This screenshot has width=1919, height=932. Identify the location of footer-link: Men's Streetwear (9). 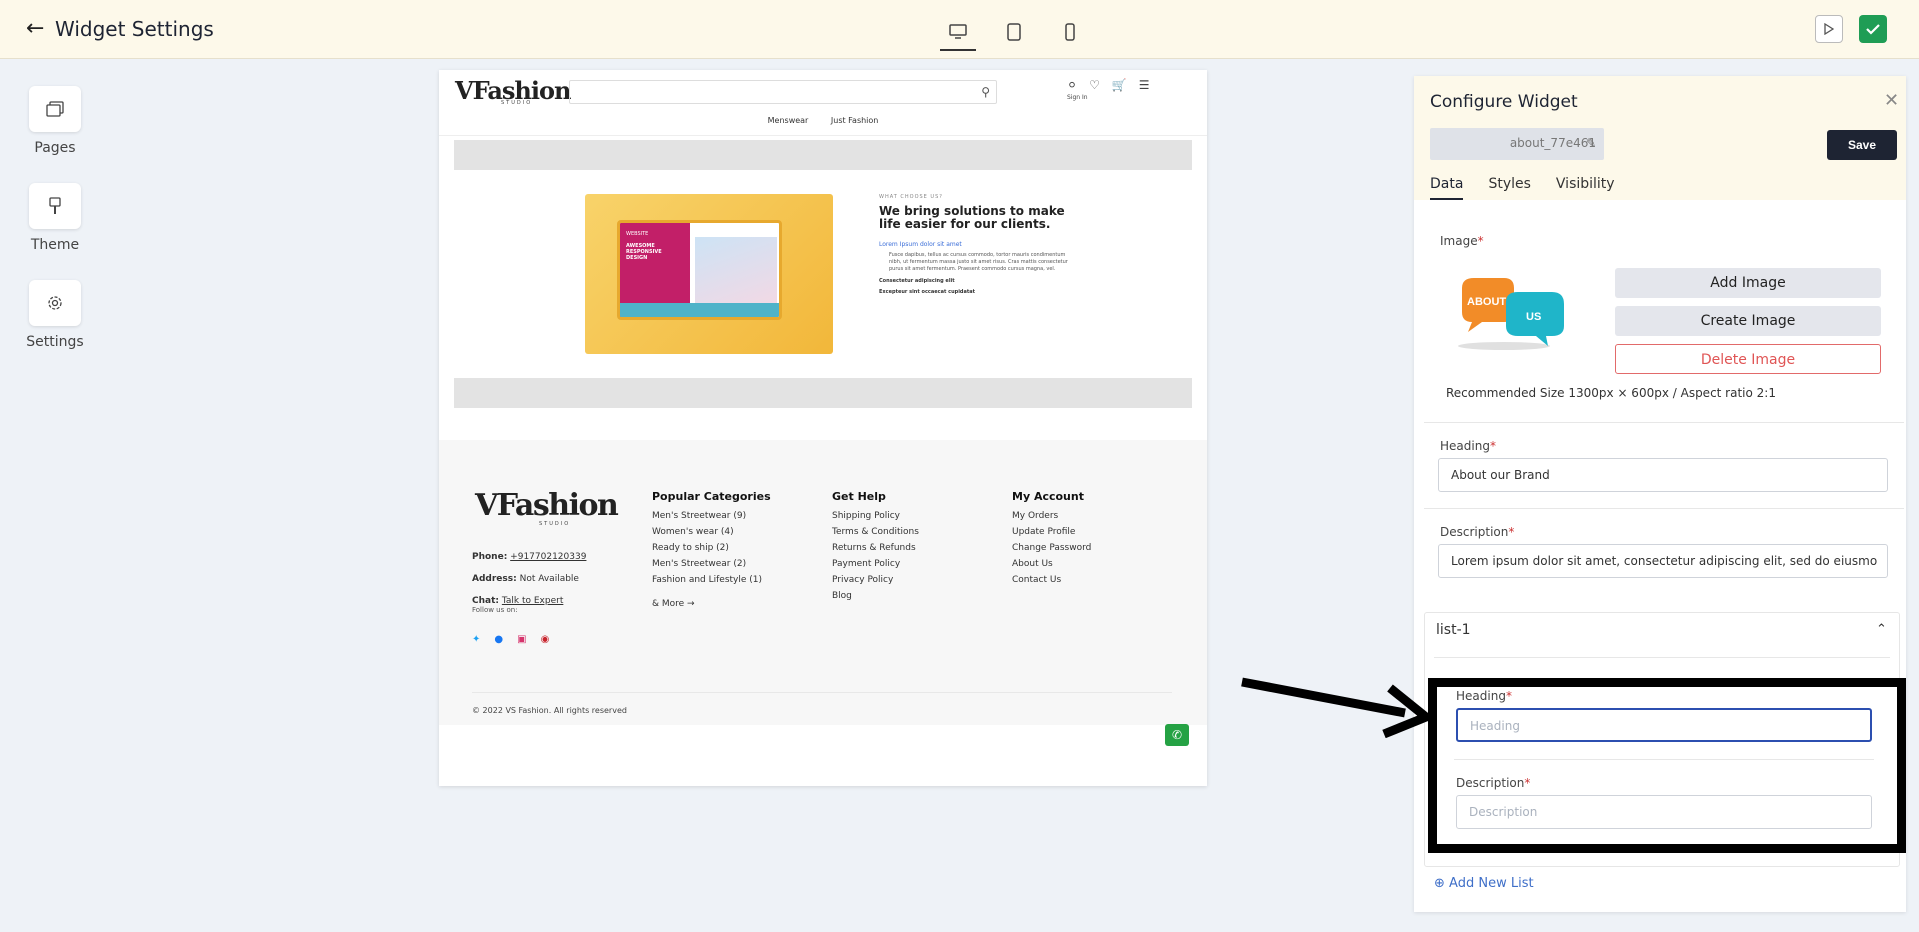
(711, 516).